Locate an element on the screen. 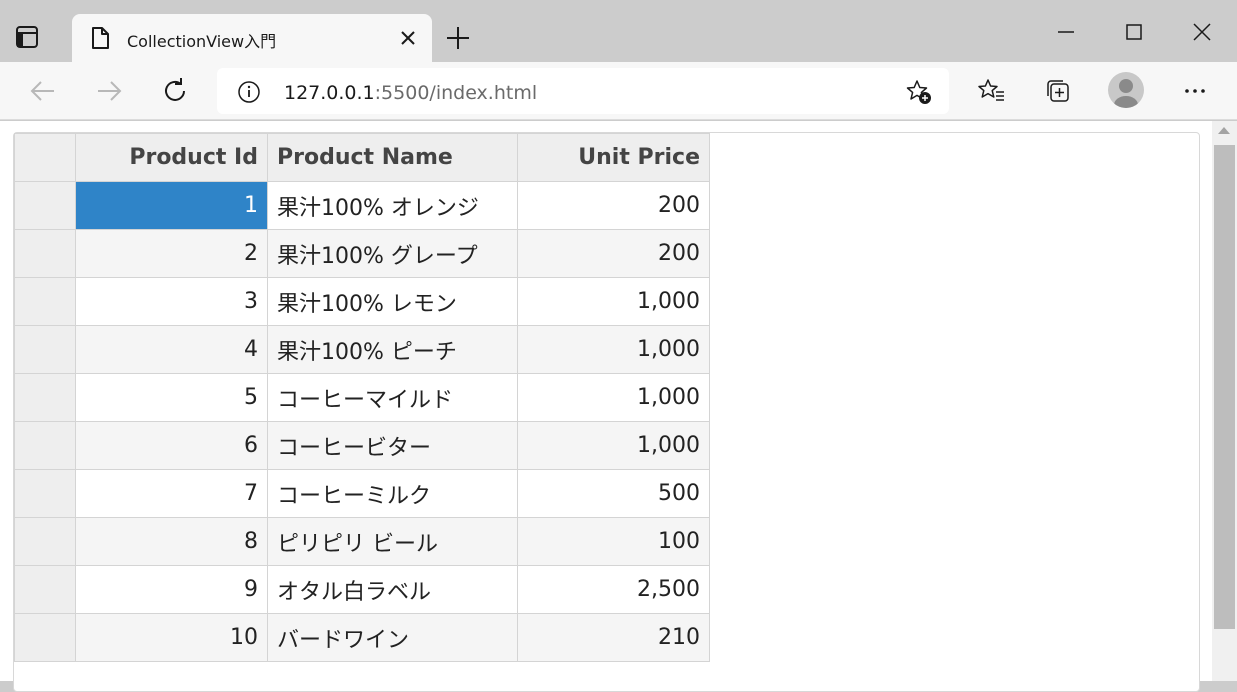 This screenshot has width=1237, height=692. table-row: 3 果汁100% レモン 1,000 is located at coordinates (362, 301).